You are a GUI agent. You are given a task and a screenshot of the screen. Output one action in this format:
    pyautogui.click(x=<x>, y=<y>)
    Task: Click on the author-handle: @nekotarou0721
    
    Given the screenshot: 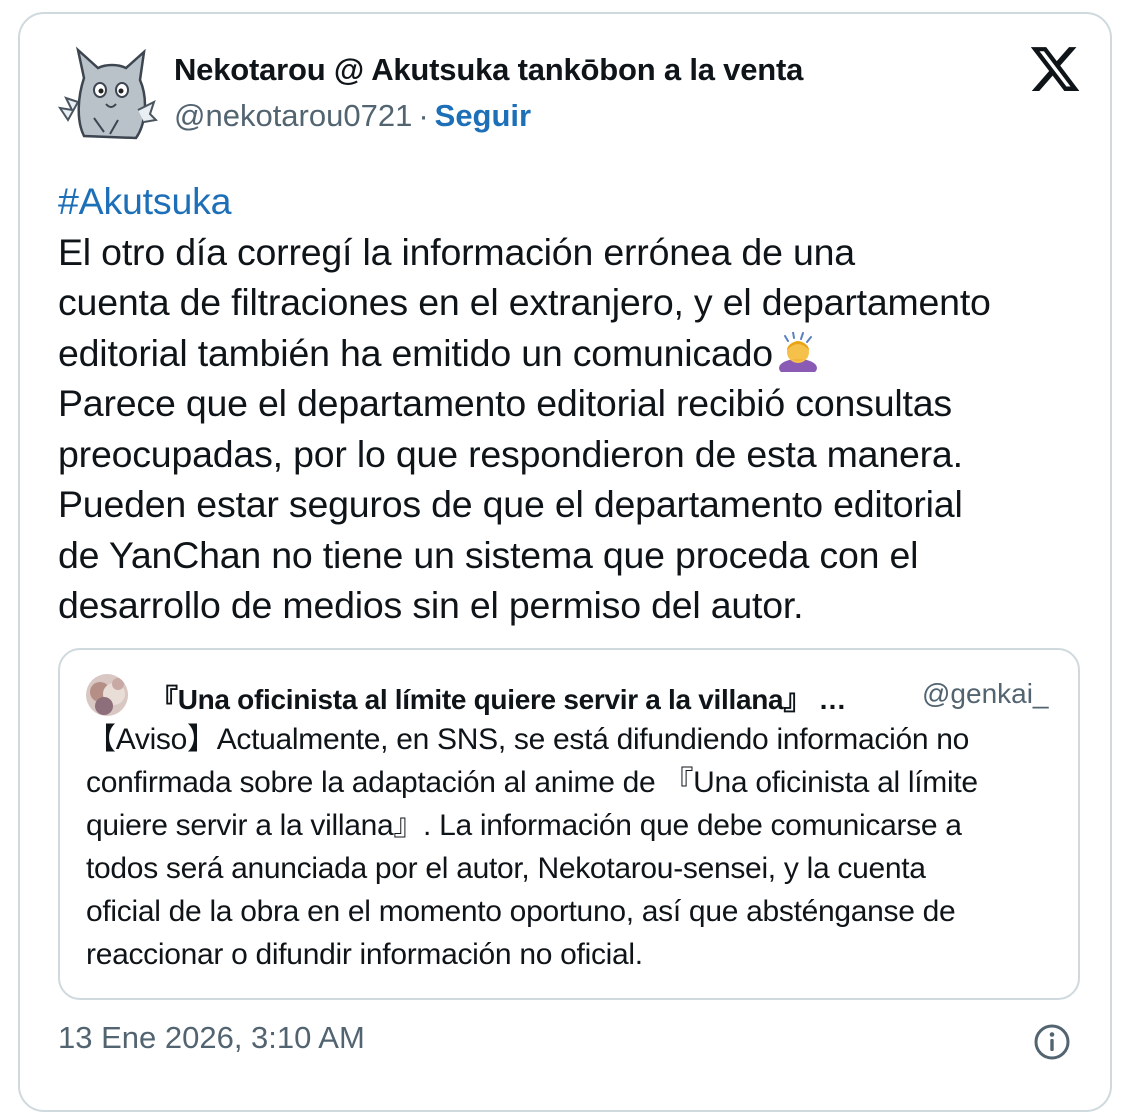 What is the action you would take?
    pyautogui.click(x=293, y=115)
    